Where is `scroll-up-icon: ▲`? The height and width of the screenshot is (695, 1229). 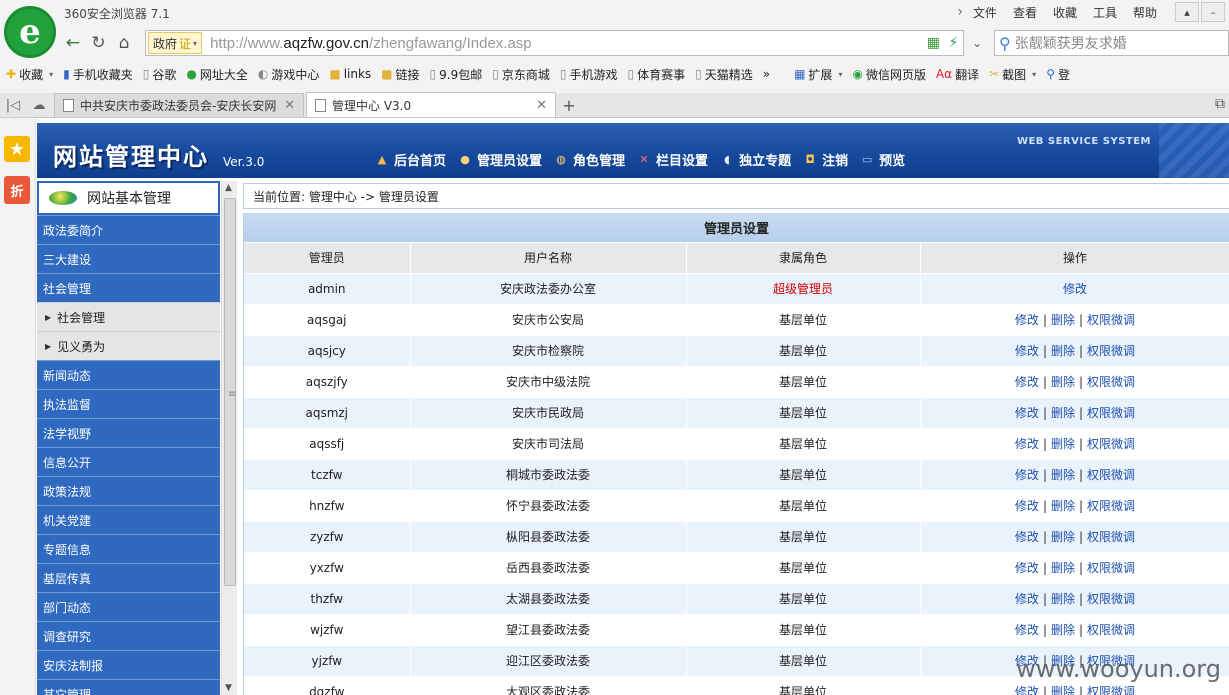
scroll-up-icon: ▲ is located at coordinates (228, 188).